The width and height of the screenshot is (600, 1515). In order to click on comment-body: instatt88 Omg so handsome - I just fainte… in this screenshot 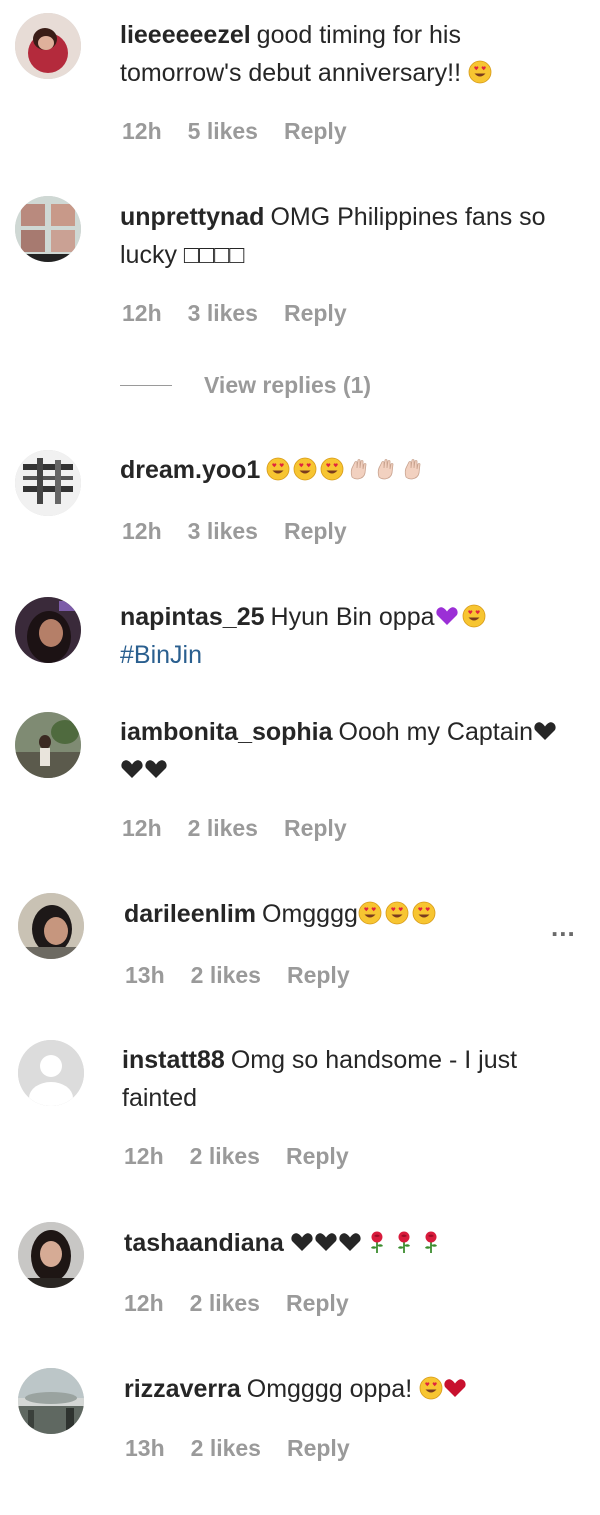, I will do `click(342, 1079)`.